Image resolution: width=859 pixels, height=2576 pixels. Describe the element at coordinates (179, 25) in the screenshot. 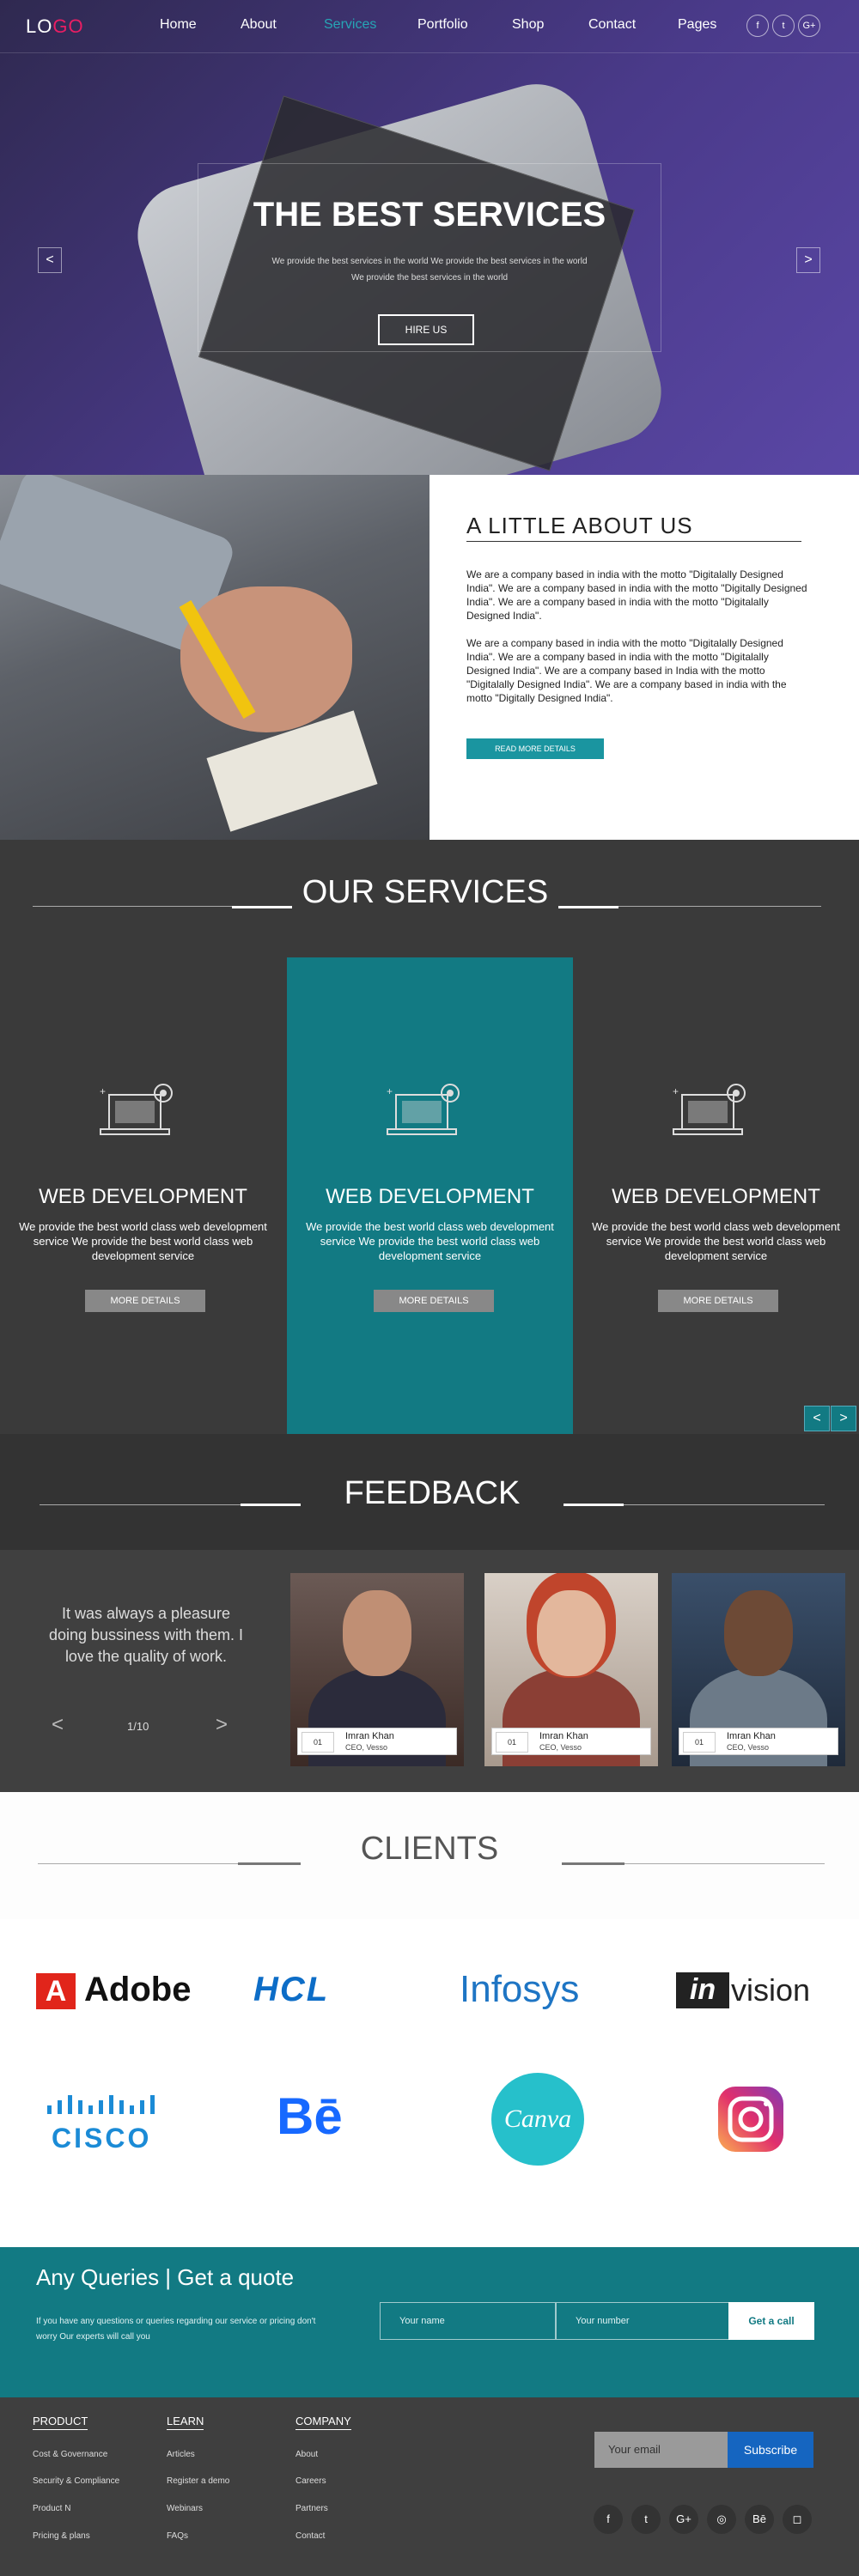

I see `nav-home: Home` at that location.